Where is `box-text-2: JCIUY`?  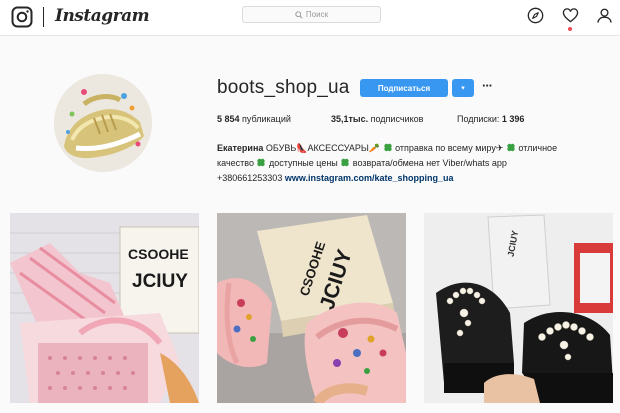
box-text-2: JCIUY is located at coordinates (160, 281).